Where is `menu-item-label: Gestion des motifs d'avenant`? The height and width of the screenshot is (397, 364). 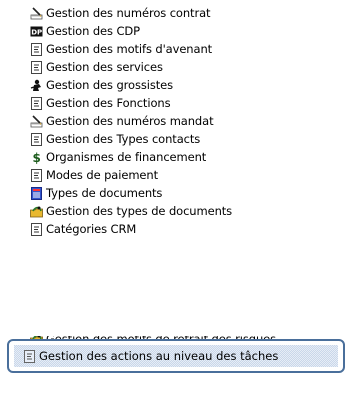
menu-item-label: Gestion des motifs d'avenant is located at coordinates (129, 49).